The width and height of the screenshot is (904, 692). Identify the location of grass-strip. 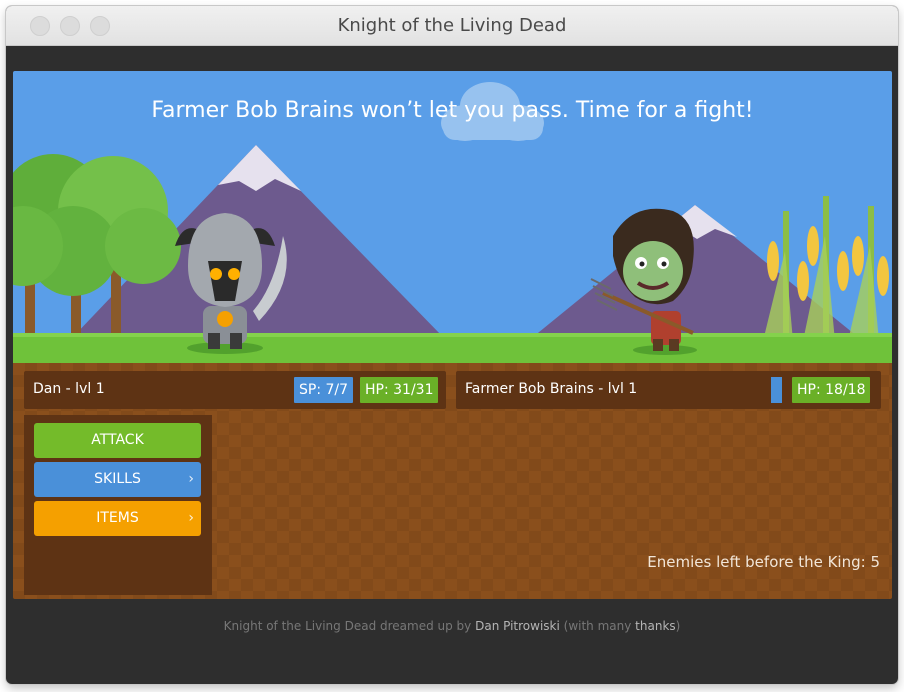
(452, 348).